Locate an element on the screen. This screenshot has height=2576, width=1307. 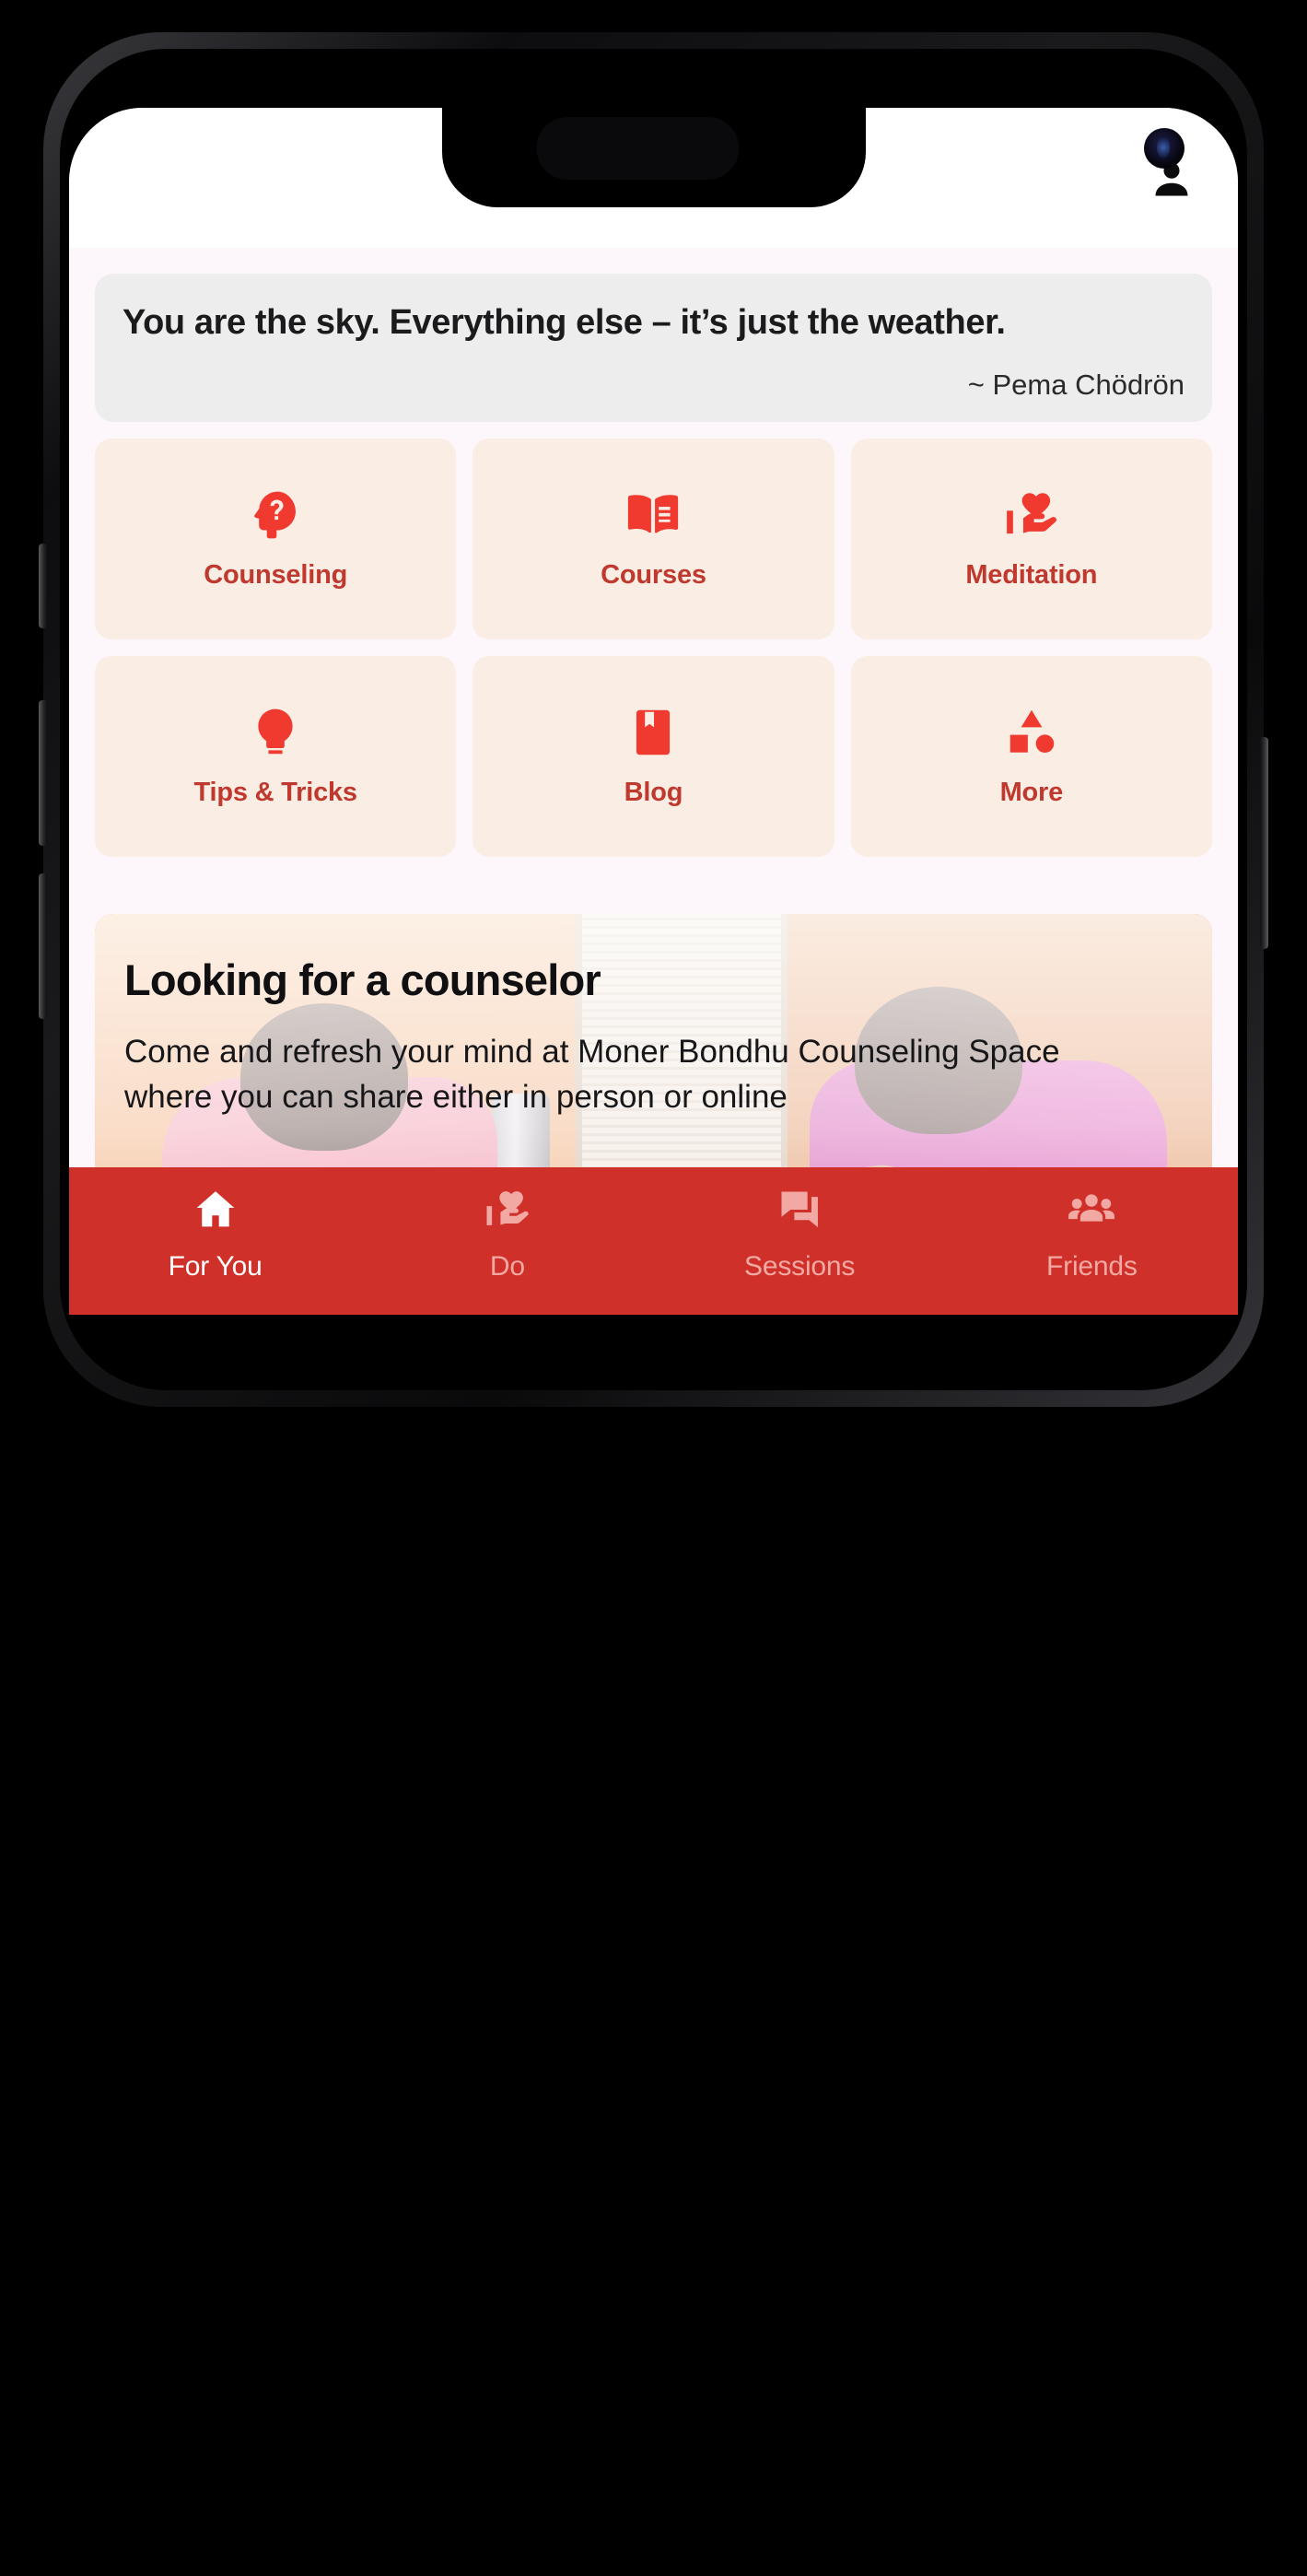
tile-label: More is located at coordinates (1031, 793).